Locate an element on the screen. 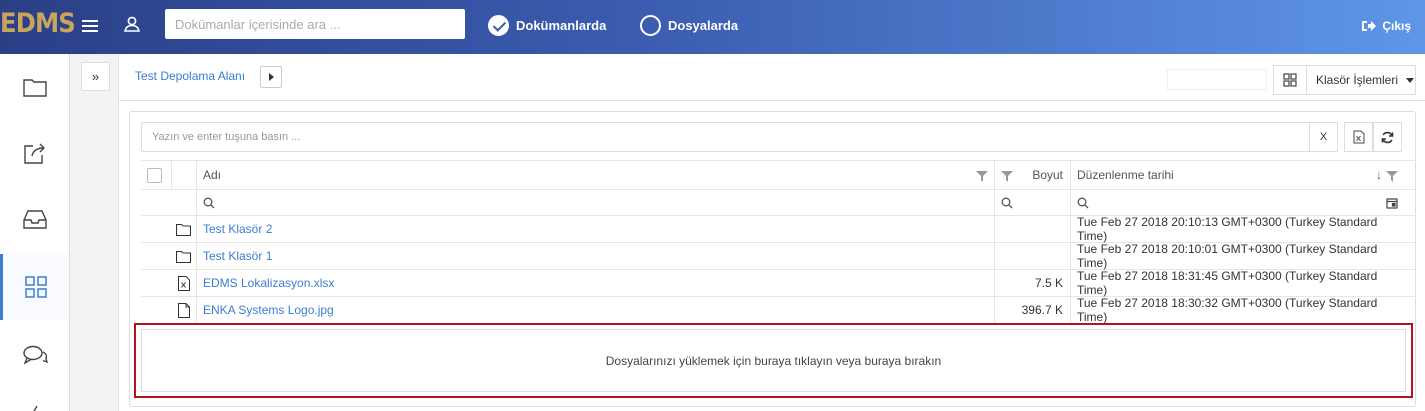 The height and width of the screenshot is (411, 1425). export-excel-button is located at coordinates (1358, 137).